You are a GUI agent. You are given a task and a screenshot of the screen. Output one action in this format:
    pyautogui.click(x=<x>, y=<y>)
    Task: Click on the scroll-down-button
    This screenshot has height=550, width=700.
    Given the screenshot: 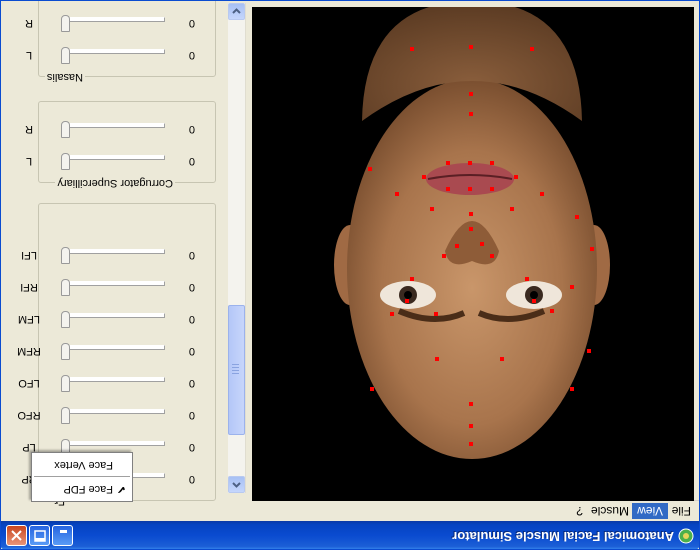 What is the action you would take?
    pyautogui.click(x=236, y=11)
    